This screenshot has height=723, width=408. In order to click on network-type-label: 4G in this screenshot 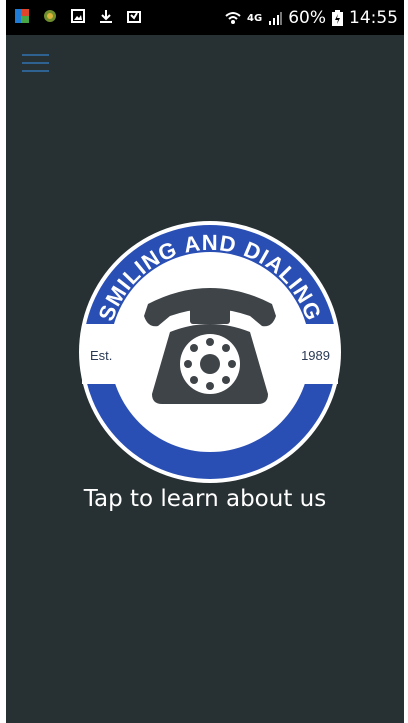, I will do `click(255, 18)`.